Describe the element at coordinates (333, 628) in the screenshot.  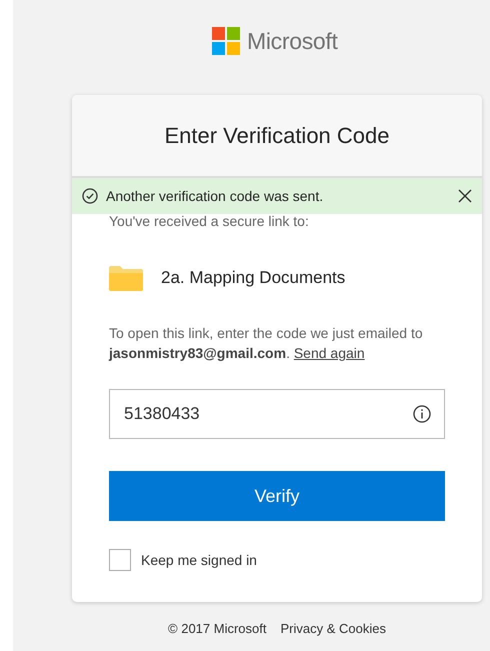
I see `privacy-link: Privacy & Cookies` at that location.